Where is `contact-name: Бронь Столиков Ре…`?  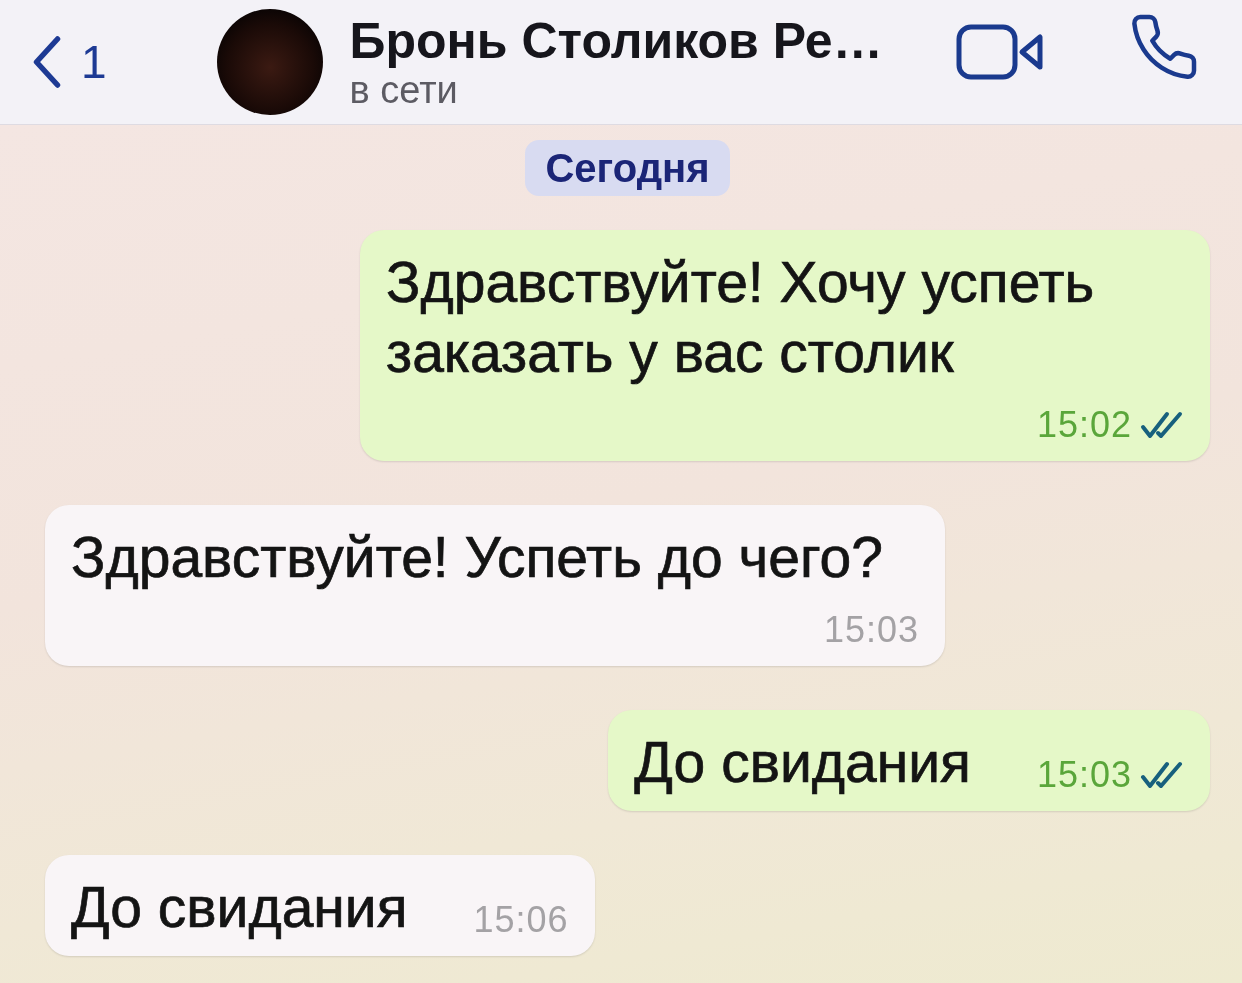 contact-name: Бронь Столиков Ре… is located at coordinates (616, 41).